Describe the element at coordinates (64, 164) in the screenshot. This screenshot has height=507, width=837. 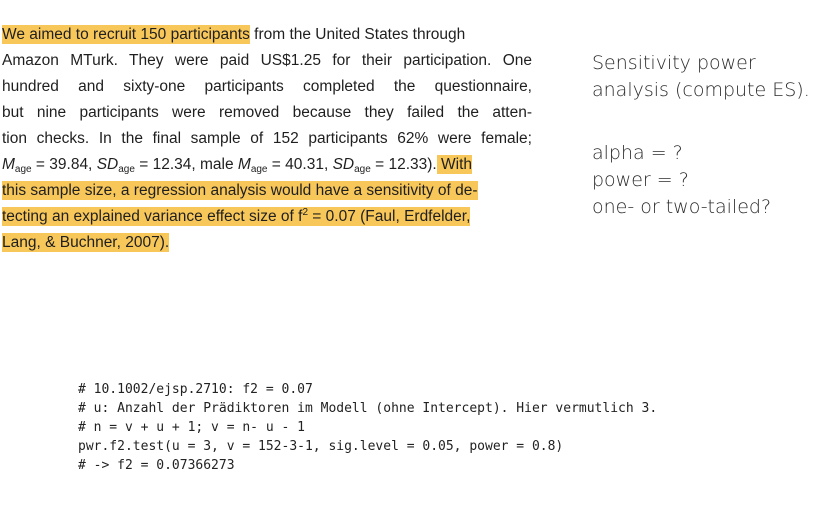
I see `excerpt-text: = 39.84,` at that location.